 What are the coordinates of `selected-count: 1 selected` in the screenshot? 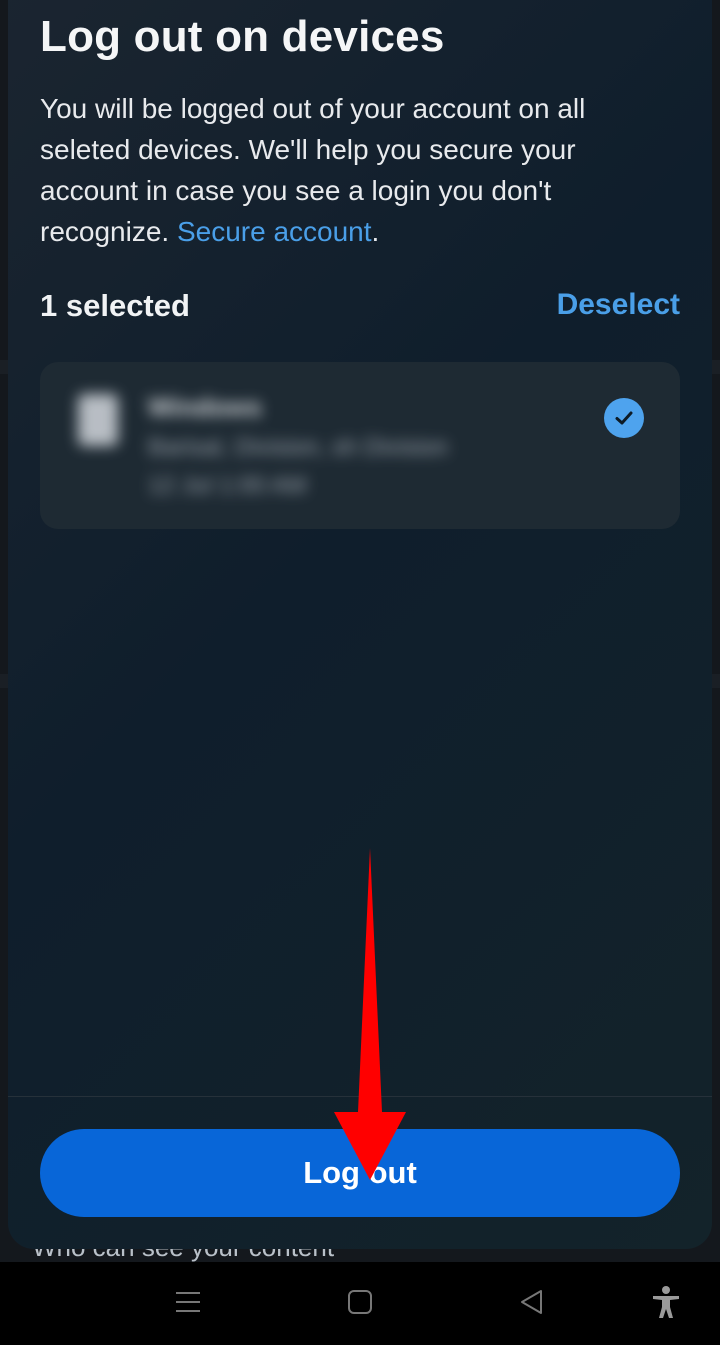 It's located at (115, 305).